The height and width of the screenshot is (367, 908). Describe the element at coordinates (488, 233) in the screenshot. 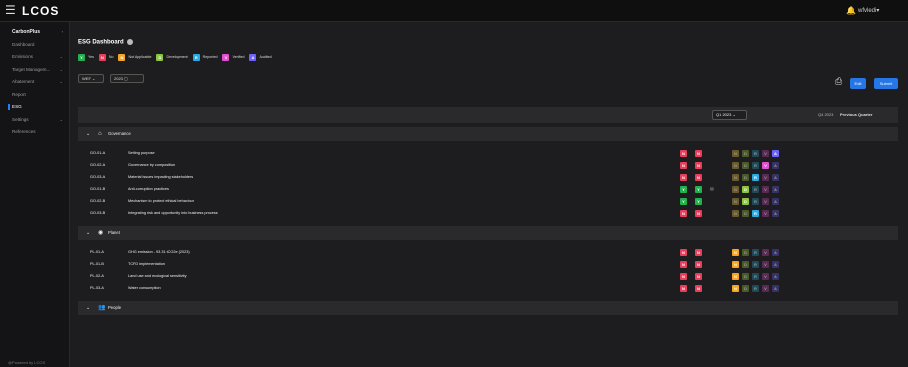

I see `section-planet: ⌄ ◉ Planet` at that location.